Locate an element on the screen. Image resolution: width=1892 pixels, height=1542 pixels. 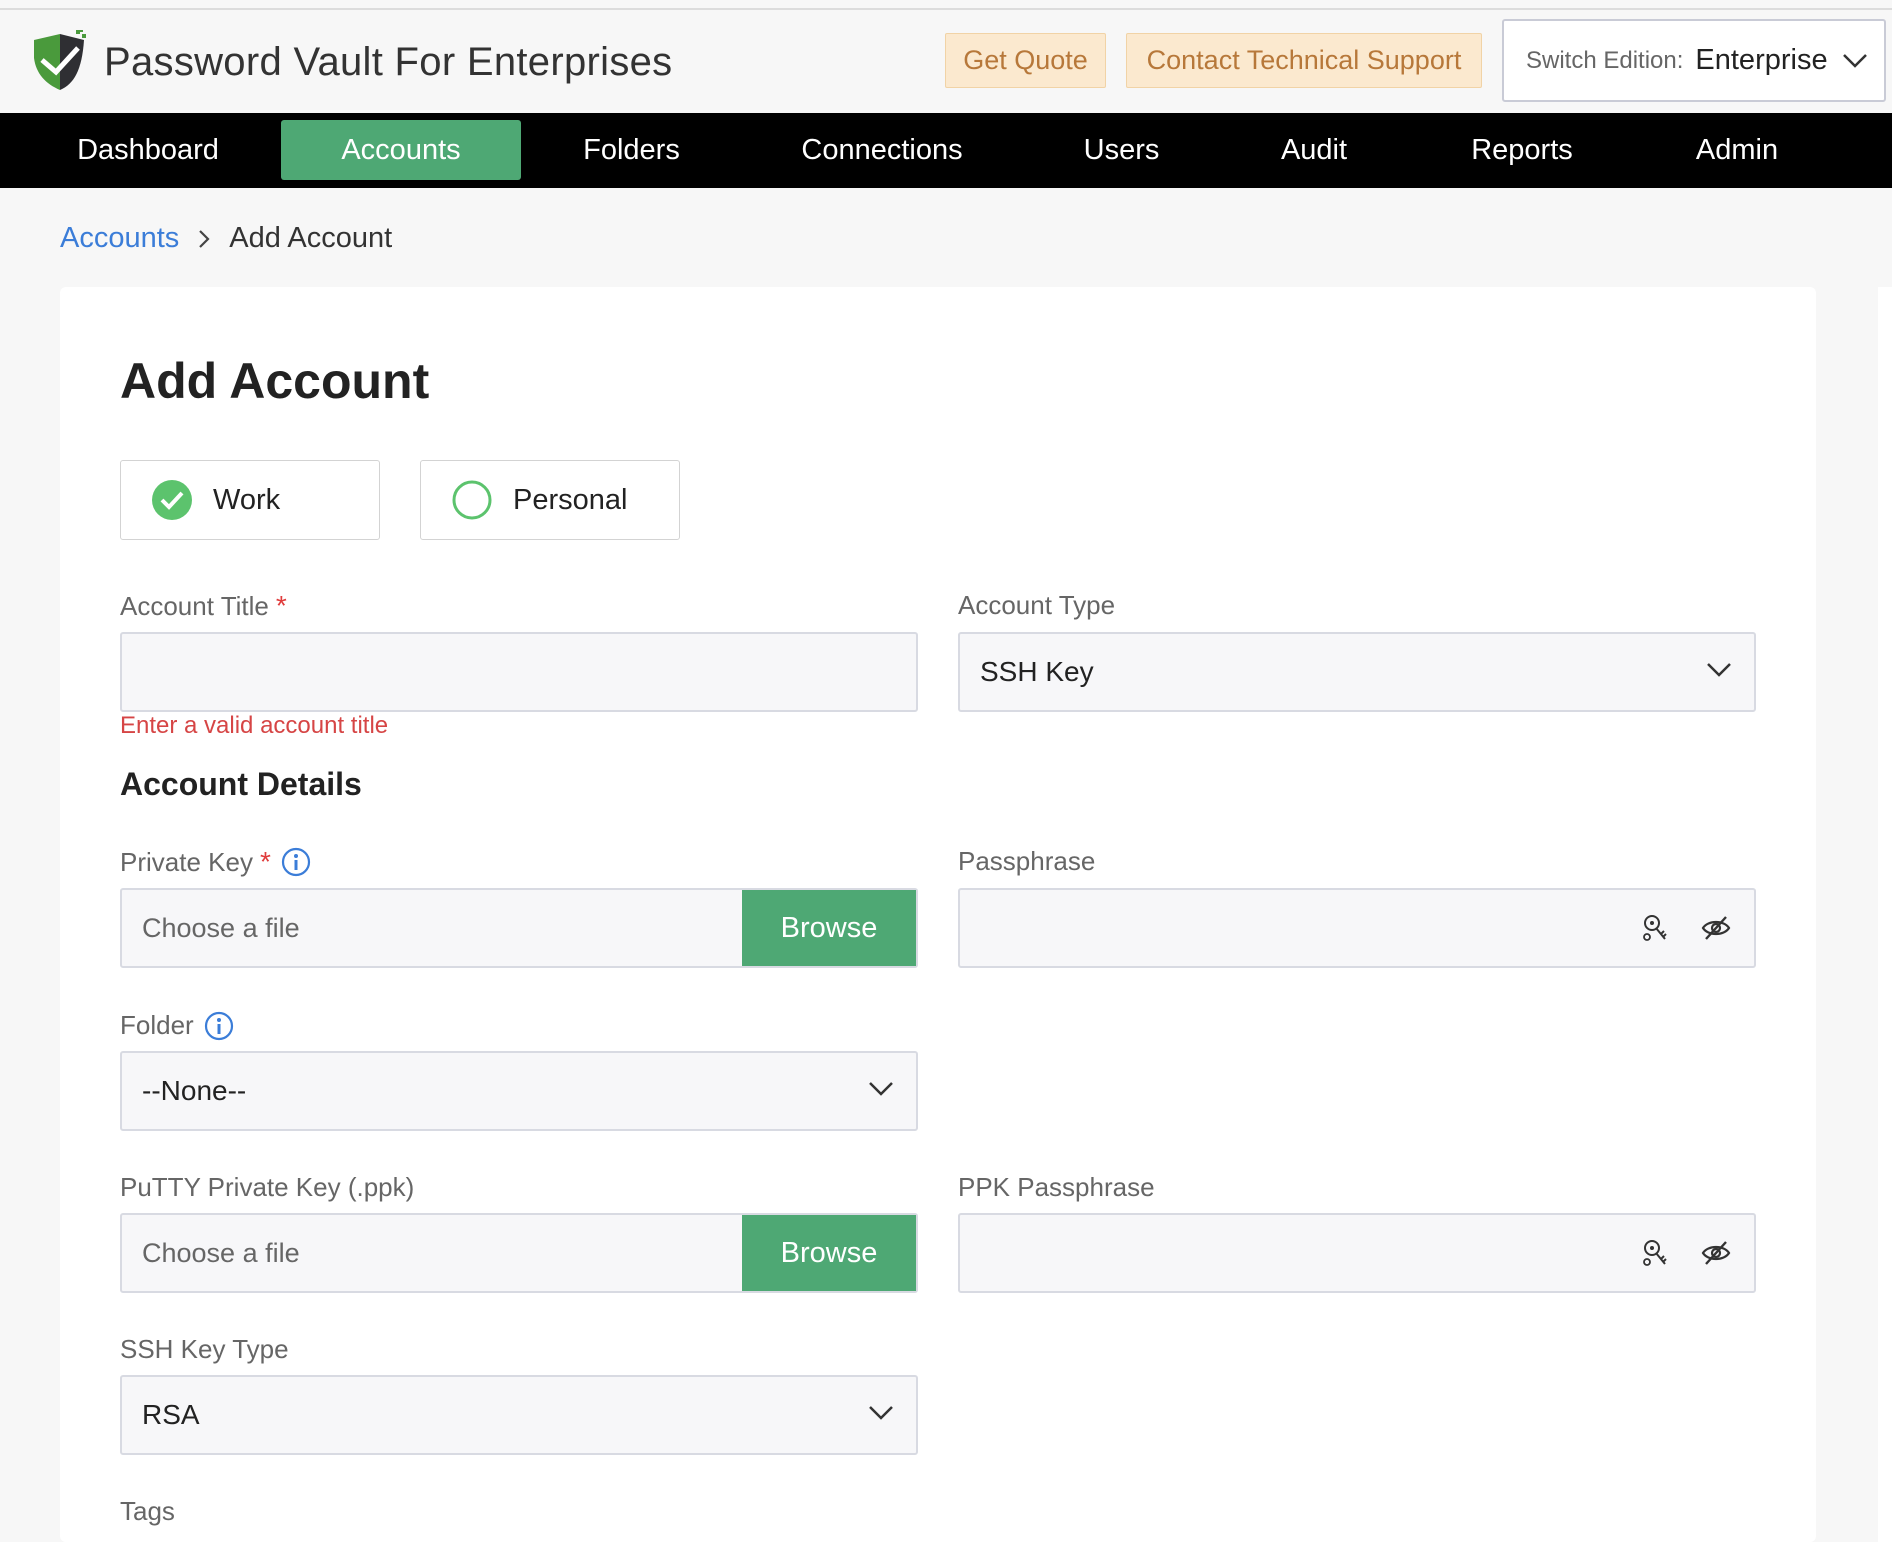
contact-support-button: Contact Technical Support is located at coordinates (1304, 60).